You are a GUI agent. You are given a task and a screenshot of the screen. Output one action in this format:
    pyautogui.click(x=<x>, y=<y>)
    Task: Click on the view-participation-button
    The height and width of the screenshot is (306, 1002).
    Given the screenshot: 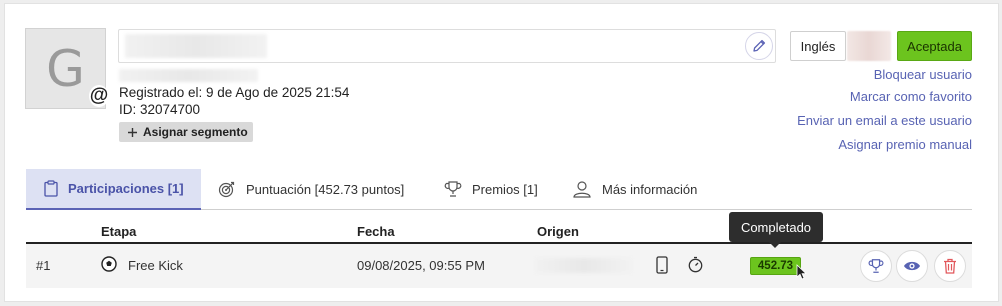 What is the action you would take?
    pyautogui.click(x=912, y=266)
    